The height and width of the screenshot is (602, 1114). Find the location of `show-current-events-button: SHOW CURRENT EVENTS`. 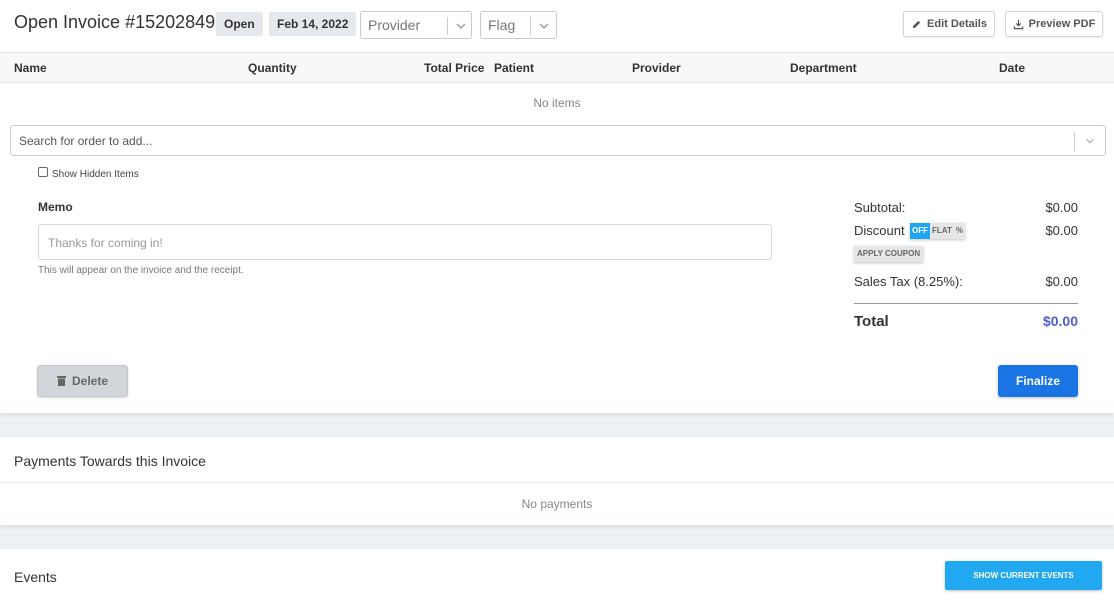

show-current-events-button: SHOW CURRENT EVENTS is located at coordinates (1023, 575).